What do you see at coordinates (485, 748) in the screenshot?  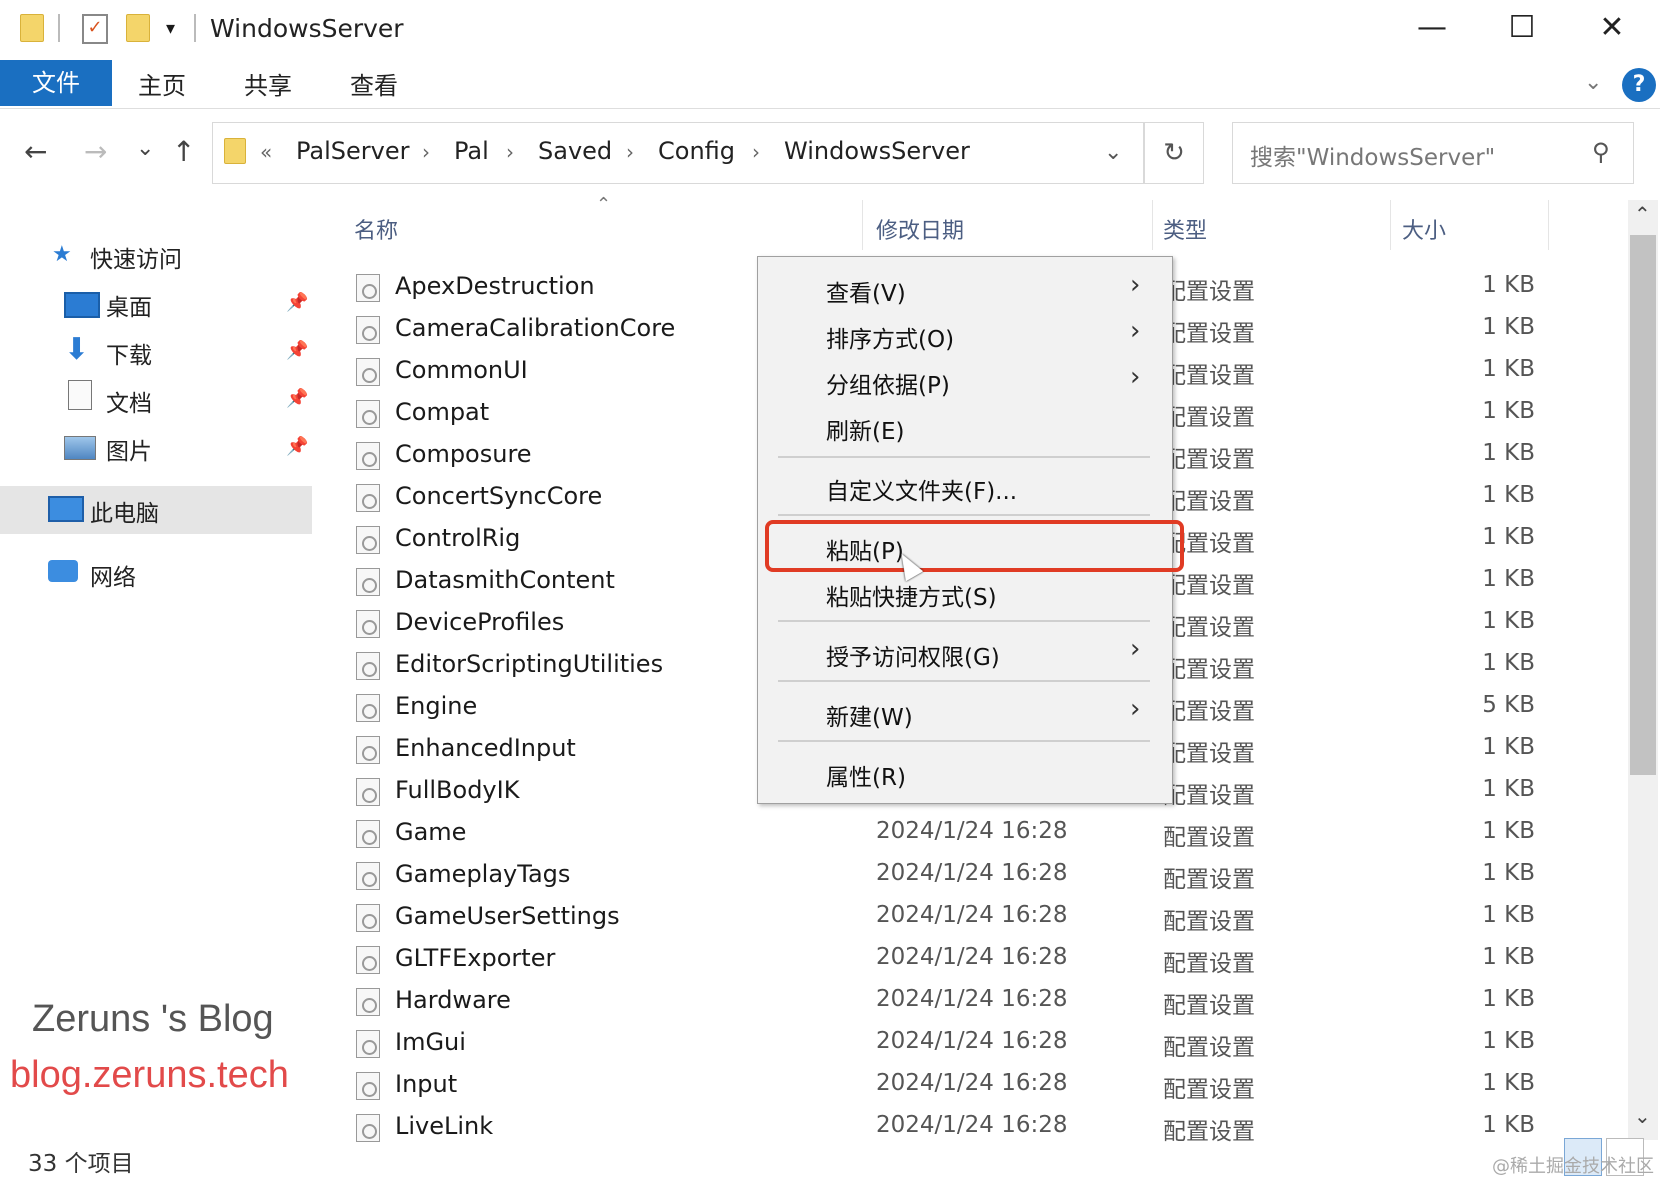 I see `file-name: EnhancedInput` at bounding box center [485, 748].